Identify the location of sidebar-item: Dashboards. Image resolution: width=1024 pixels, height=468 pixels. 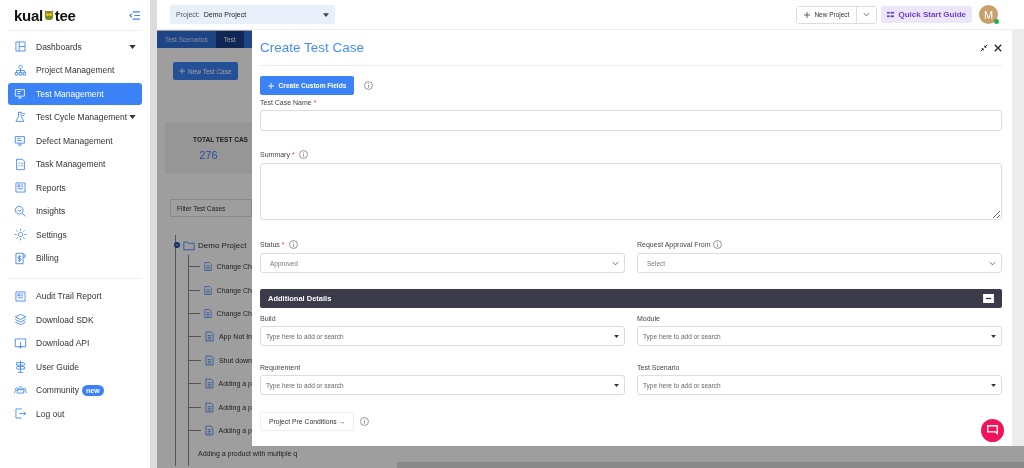
(75, 46).